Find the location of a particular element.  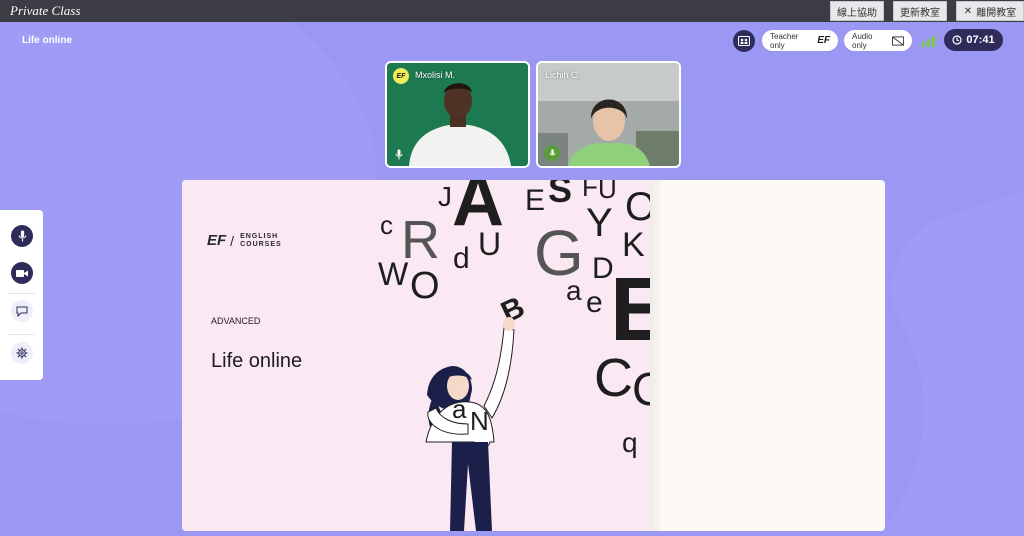

camera-button is located at coordinates (22, 273).